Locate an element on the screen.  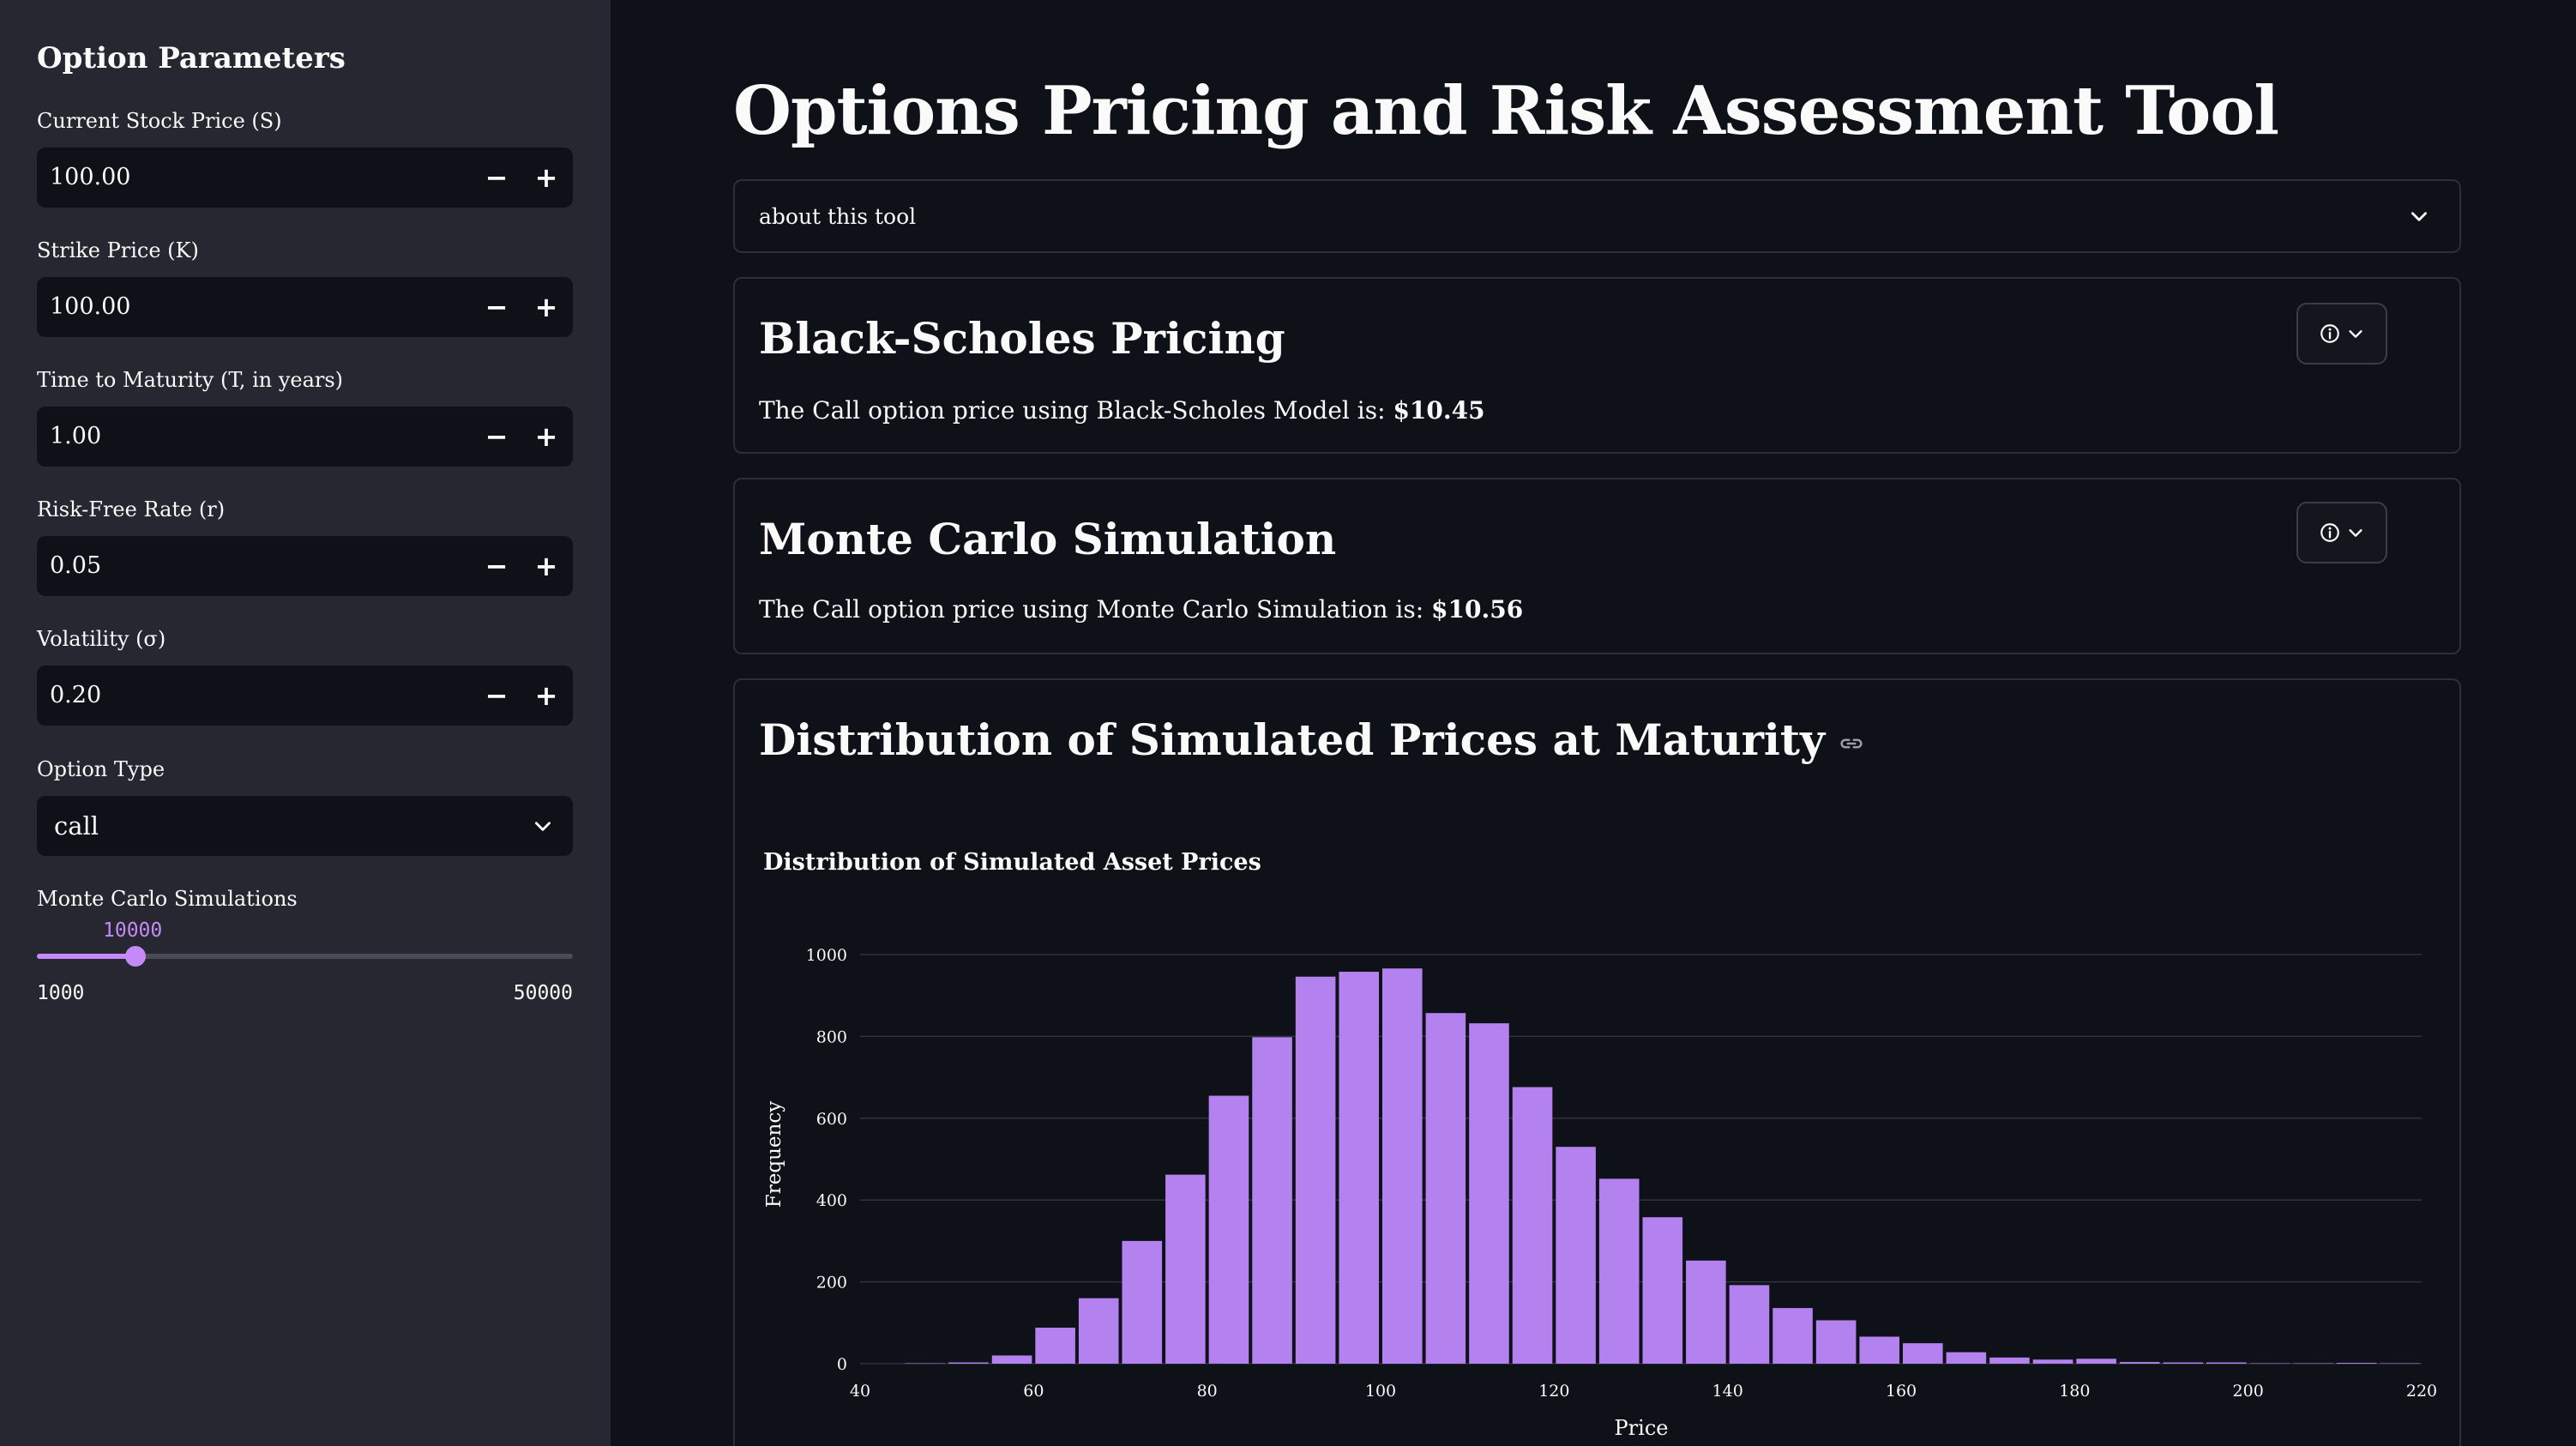
y-tick-label: 400 is located at coordinates (831, 1200).